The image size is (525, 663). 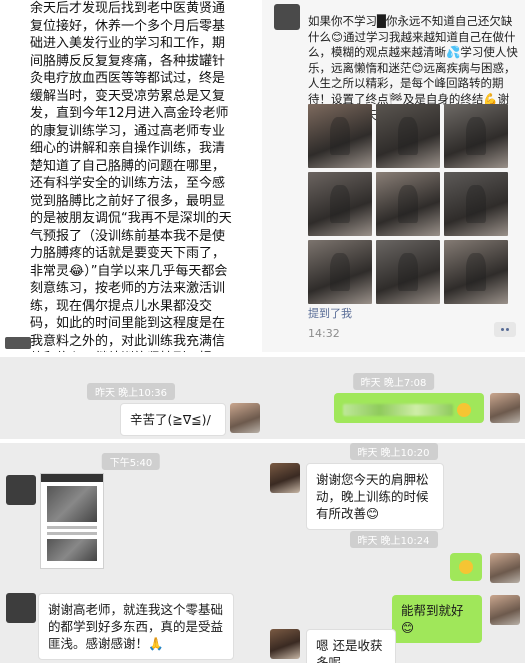 I want to click on message-bubble: 辛苦了(≧∇≦)/, so click(x=173, y=419).